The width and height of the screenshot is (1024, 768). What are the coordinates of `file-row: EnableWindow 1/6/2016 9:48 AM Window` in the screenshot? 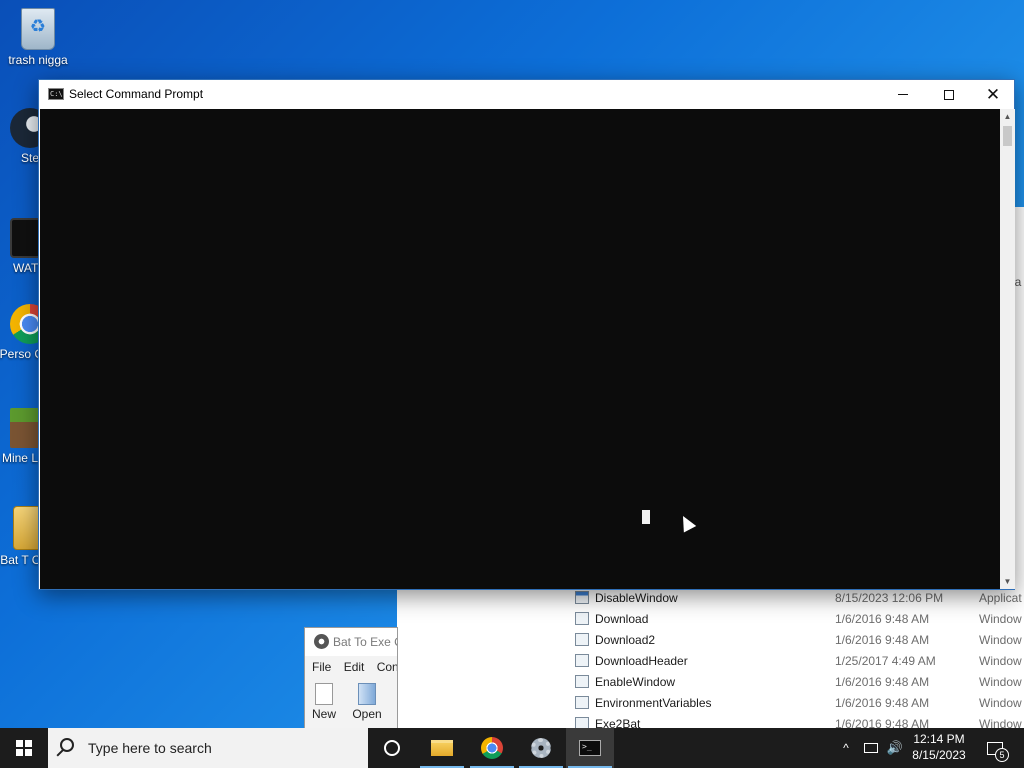 It's located at (710, 682).